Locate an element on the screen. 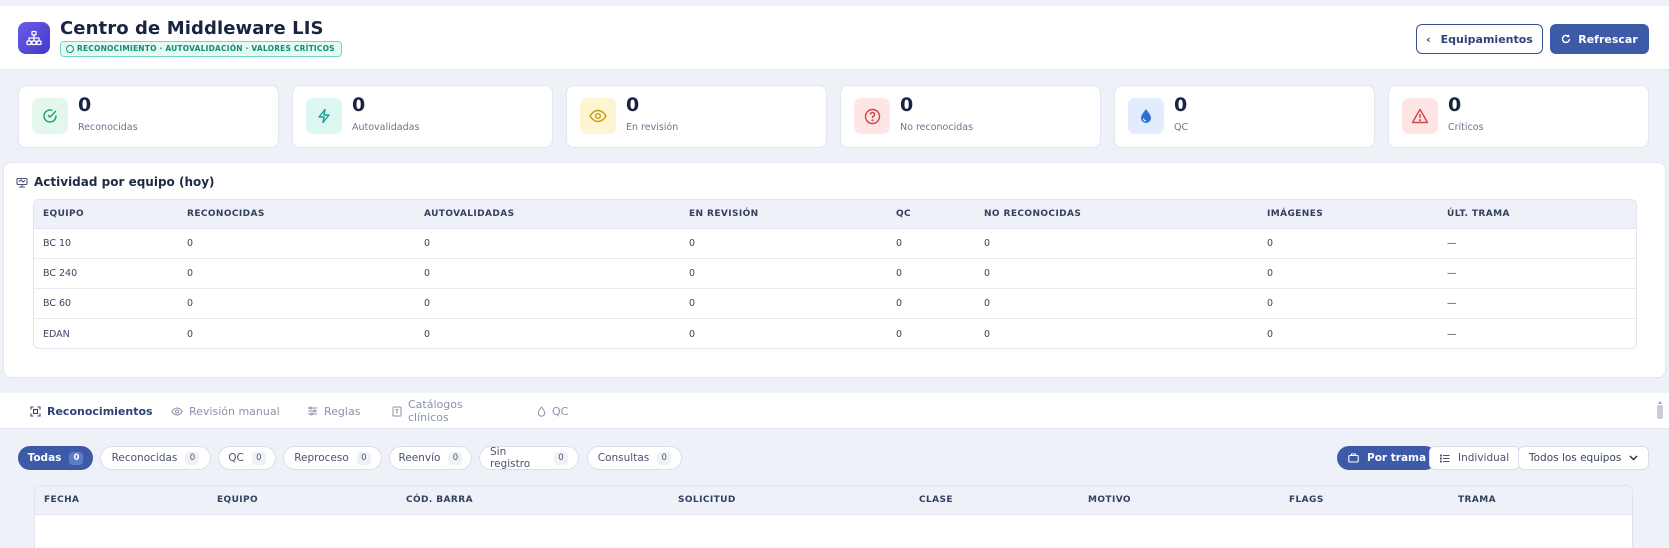  scan-icon is located at coordinates (35, 411).